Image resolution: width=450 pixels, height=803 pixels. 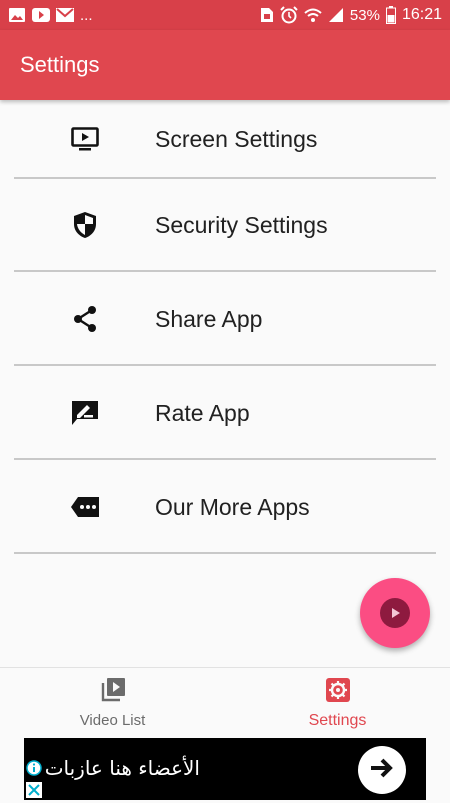 What do you see at coordinates (209, 318) in the screenshot?
I see `list-item-label: Share App` at bounding box center [209, 318].